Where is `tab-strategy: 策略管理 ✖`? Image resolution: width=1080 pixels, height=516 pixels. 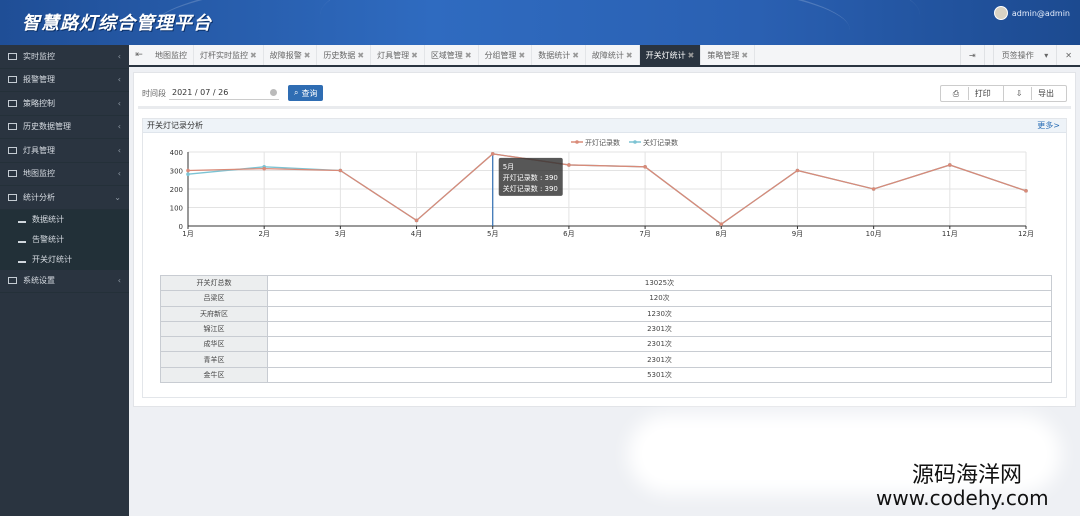 tab-strategy: 策略管理 ✖ is located at coordinates (728, 55).